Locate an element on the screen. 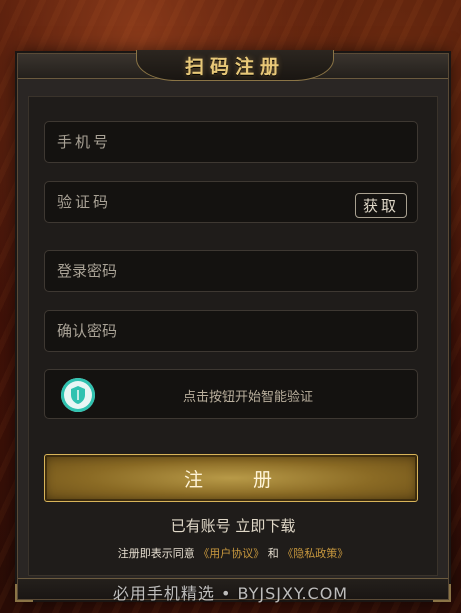 The width and height of the screenshot is (461, 613). confirm-password-input is located at coordinates (231, 331).